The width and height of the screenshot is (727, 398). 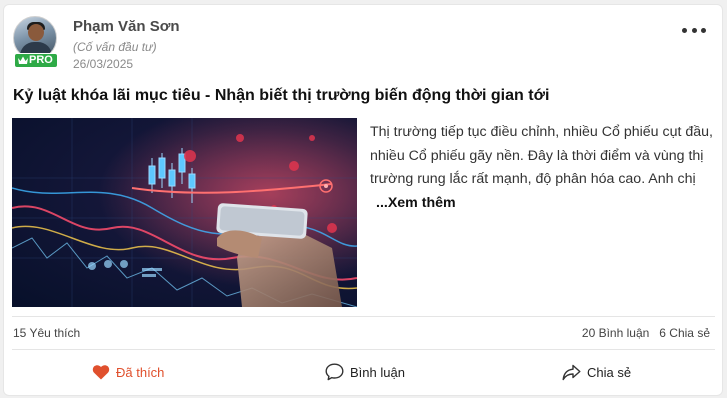 What do you see at coordinates (609, 372) in the screenshot?
I see `share-button-label: Chia sẻ` at bounding box center [609, 372].